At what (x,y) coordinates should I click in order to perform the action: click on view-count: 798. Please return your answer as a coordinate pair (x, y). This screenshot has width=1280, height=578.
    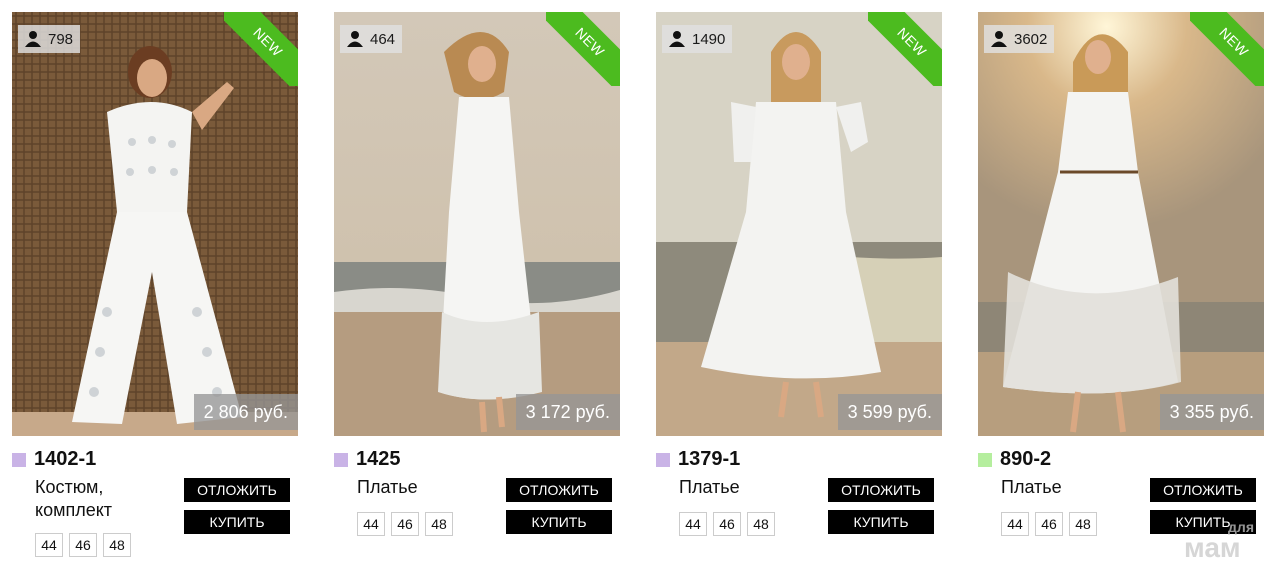
    Looking at the image, I should click on (61, 39).